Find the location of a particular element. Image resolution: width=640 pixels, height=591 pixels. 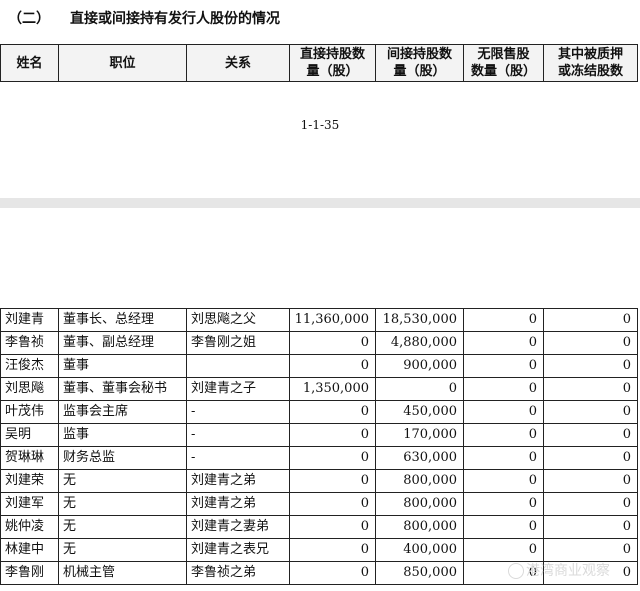

header-relation: 关系 is located at coordinates (238, 63).